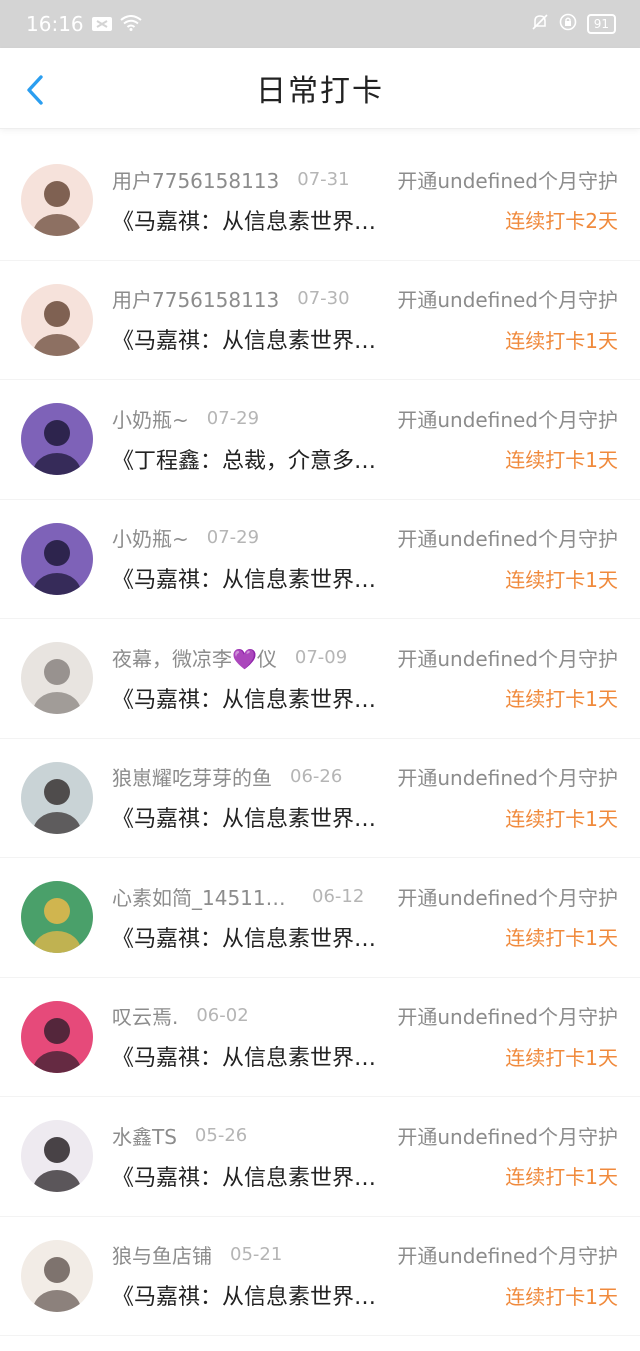 The width and height of the screenshot is (640, 1351). Describe the element at coordinates (323, 179) in the screenshot. I see `checkin-date: 07-31` at that location.